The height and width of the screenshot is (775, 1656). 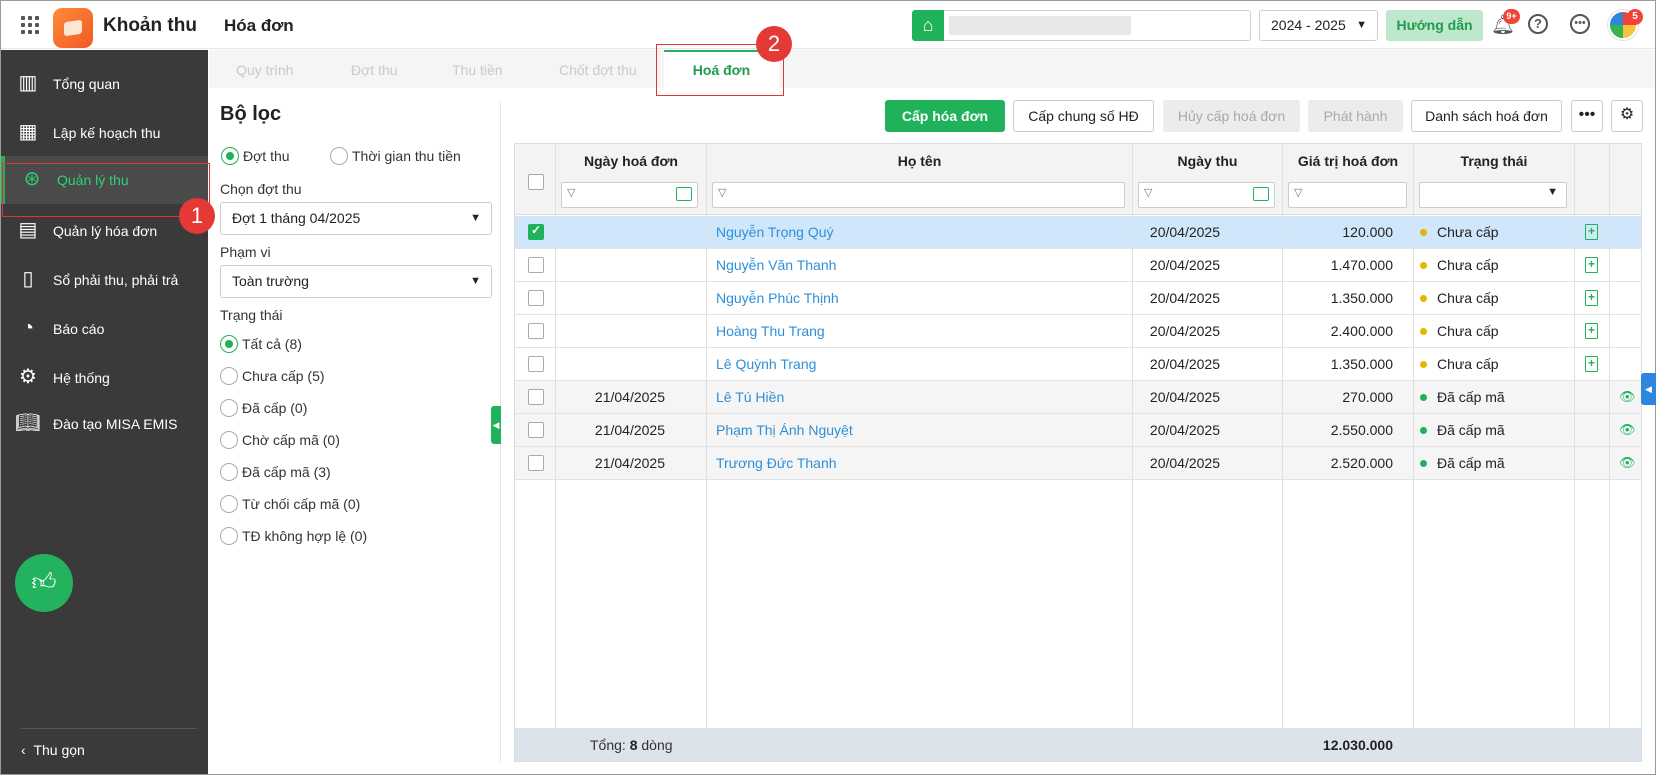 What do you see at coordinates (1207, 161) in the screenshot?
I see `col-pay-date: Ngày thu` at bounding box center [1207, 161].